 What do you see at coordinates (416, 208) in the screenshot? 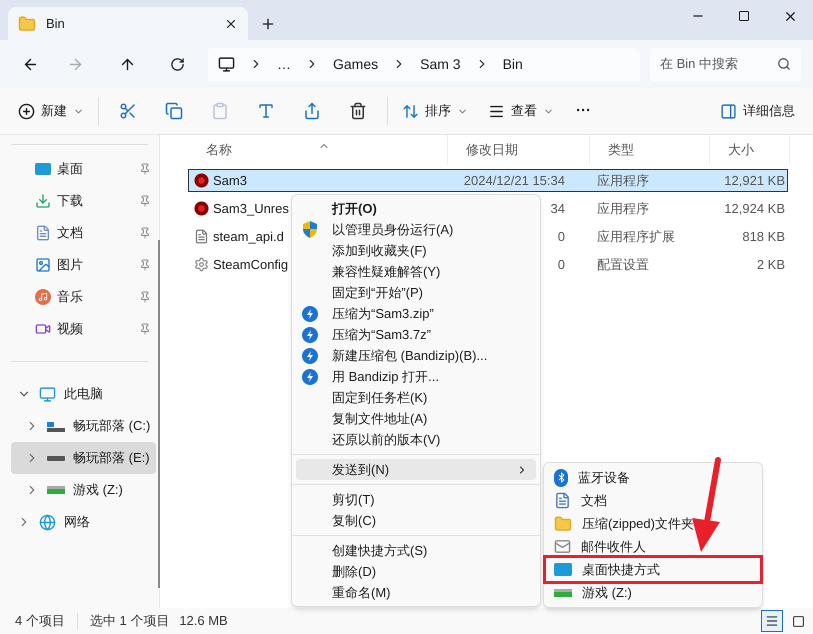
I see `menu-item: 打开(O)` at bounding box center [416, 208].